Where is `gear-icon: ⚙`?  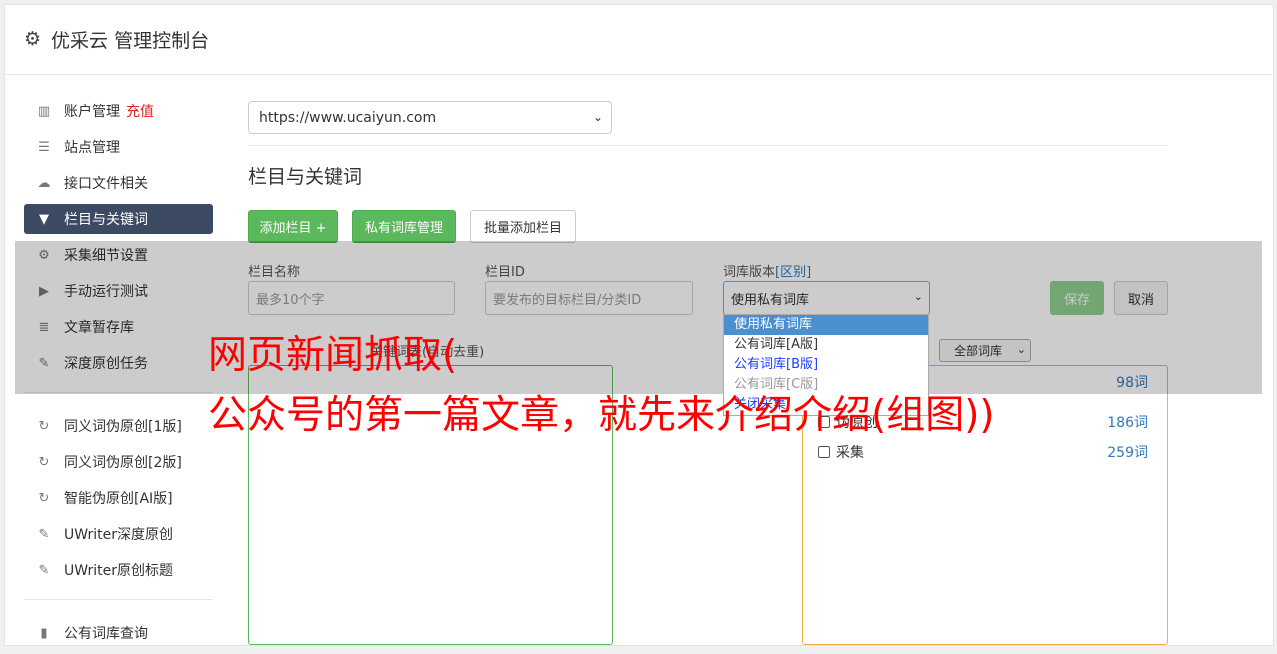
gear-icon: ⚙ is located at coordinates (33, 39).